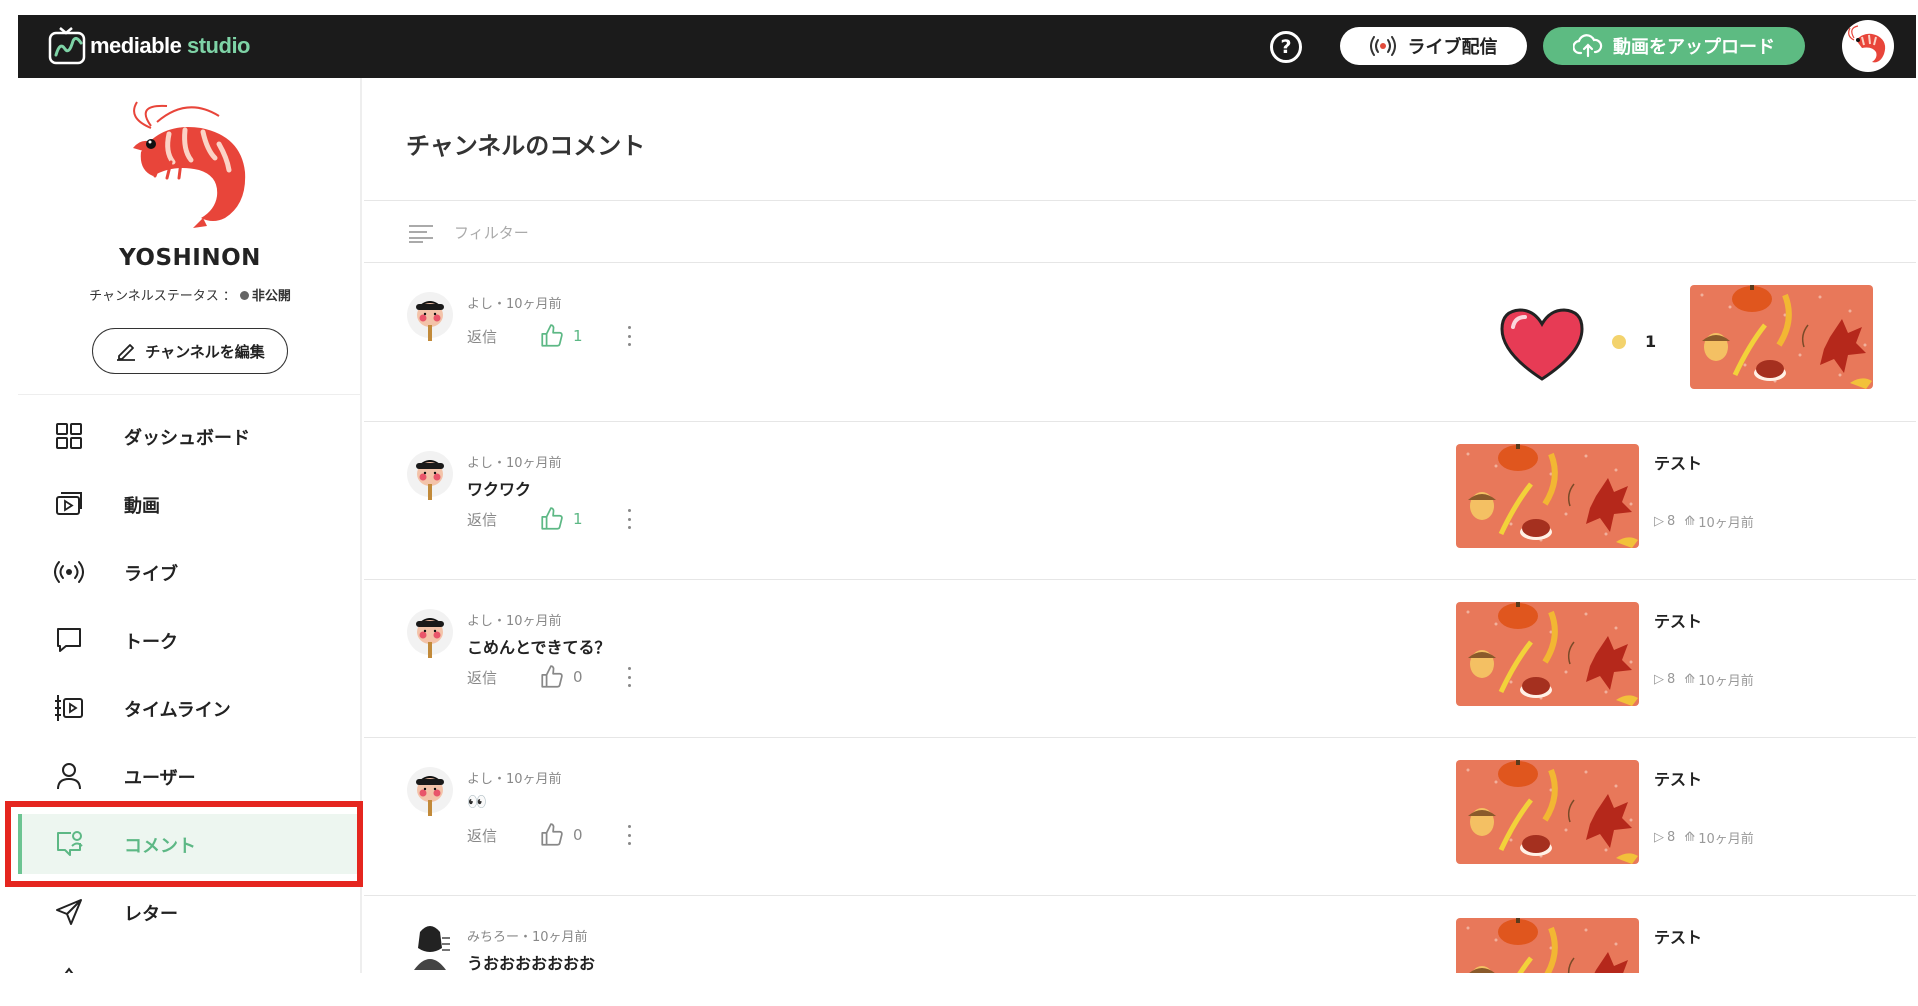 The width and height of the screenshot is (1918, 1006). What do you see at coordinates (69, 708) in the screenshot?
I see `timeline-icon` at bounding box center [69, 708].